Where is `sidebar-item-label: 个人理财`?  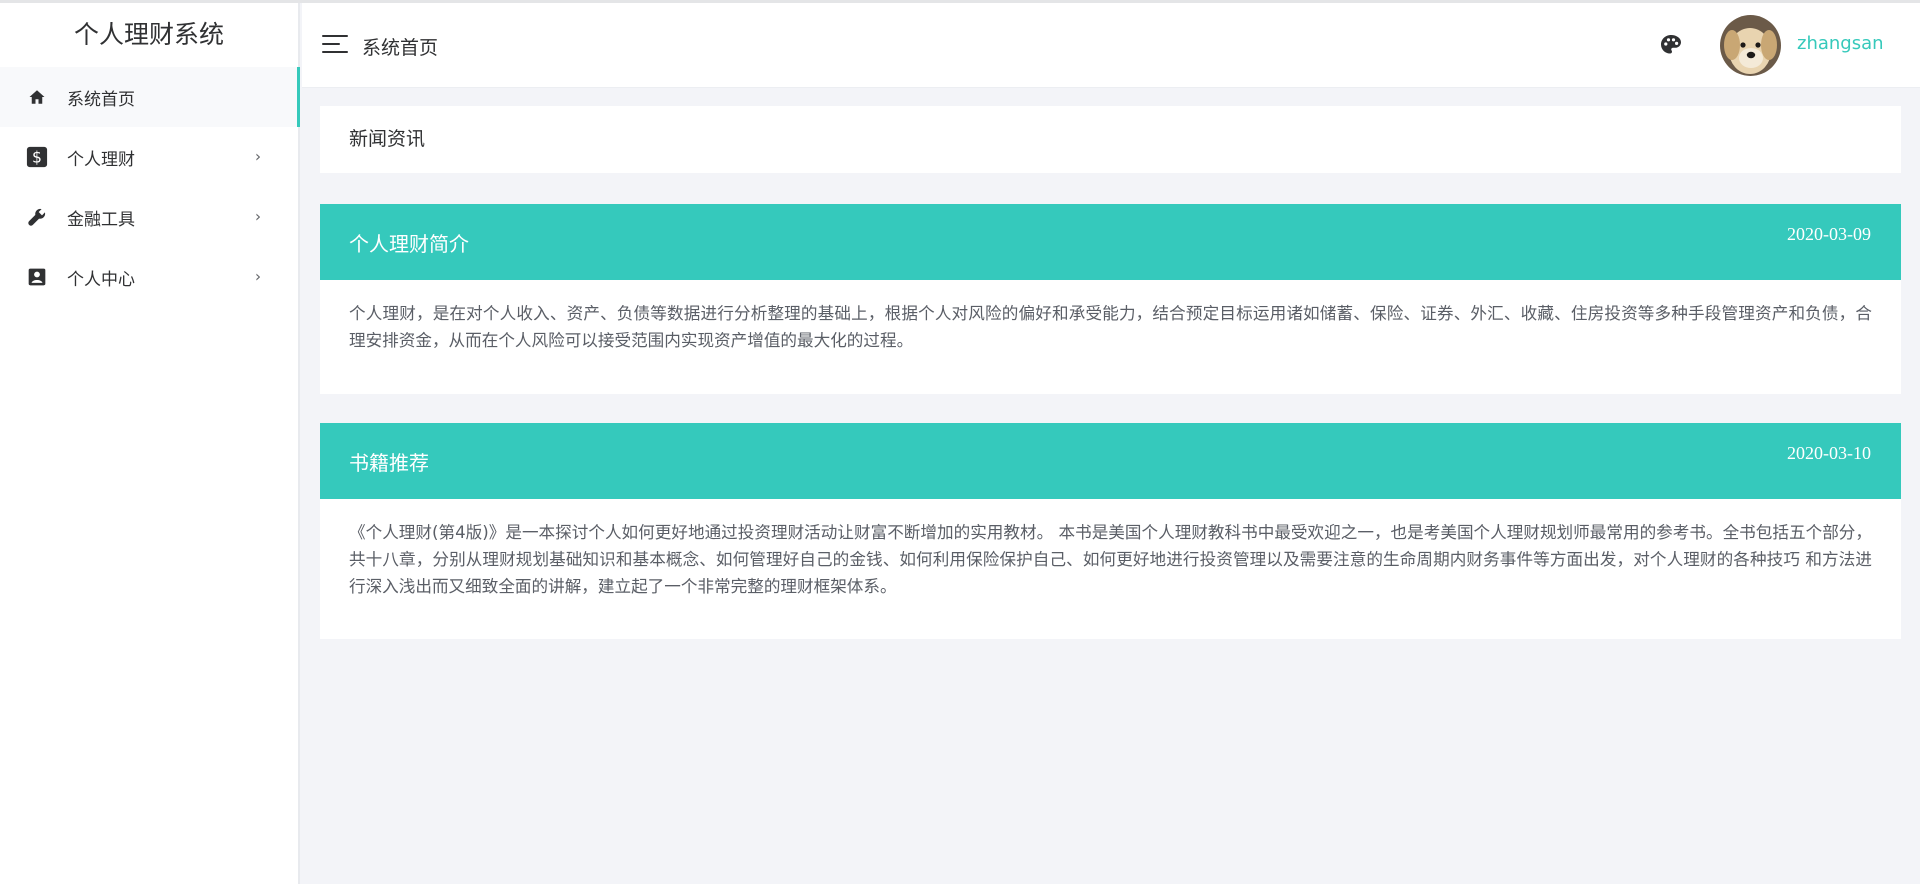
sidebar-item-label: 个人理财 is located at coordinates (101, 159).